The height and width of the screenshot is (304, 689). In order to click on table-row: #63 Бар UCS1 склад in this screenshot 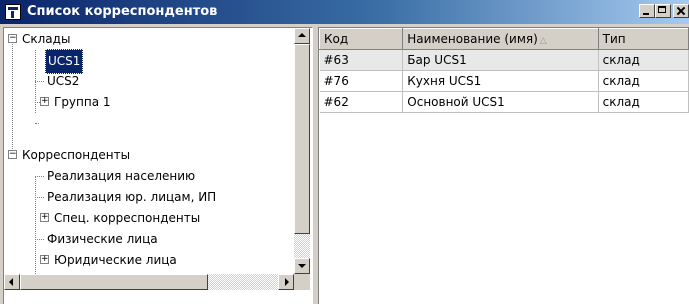, I will do `click(504, 60)`.